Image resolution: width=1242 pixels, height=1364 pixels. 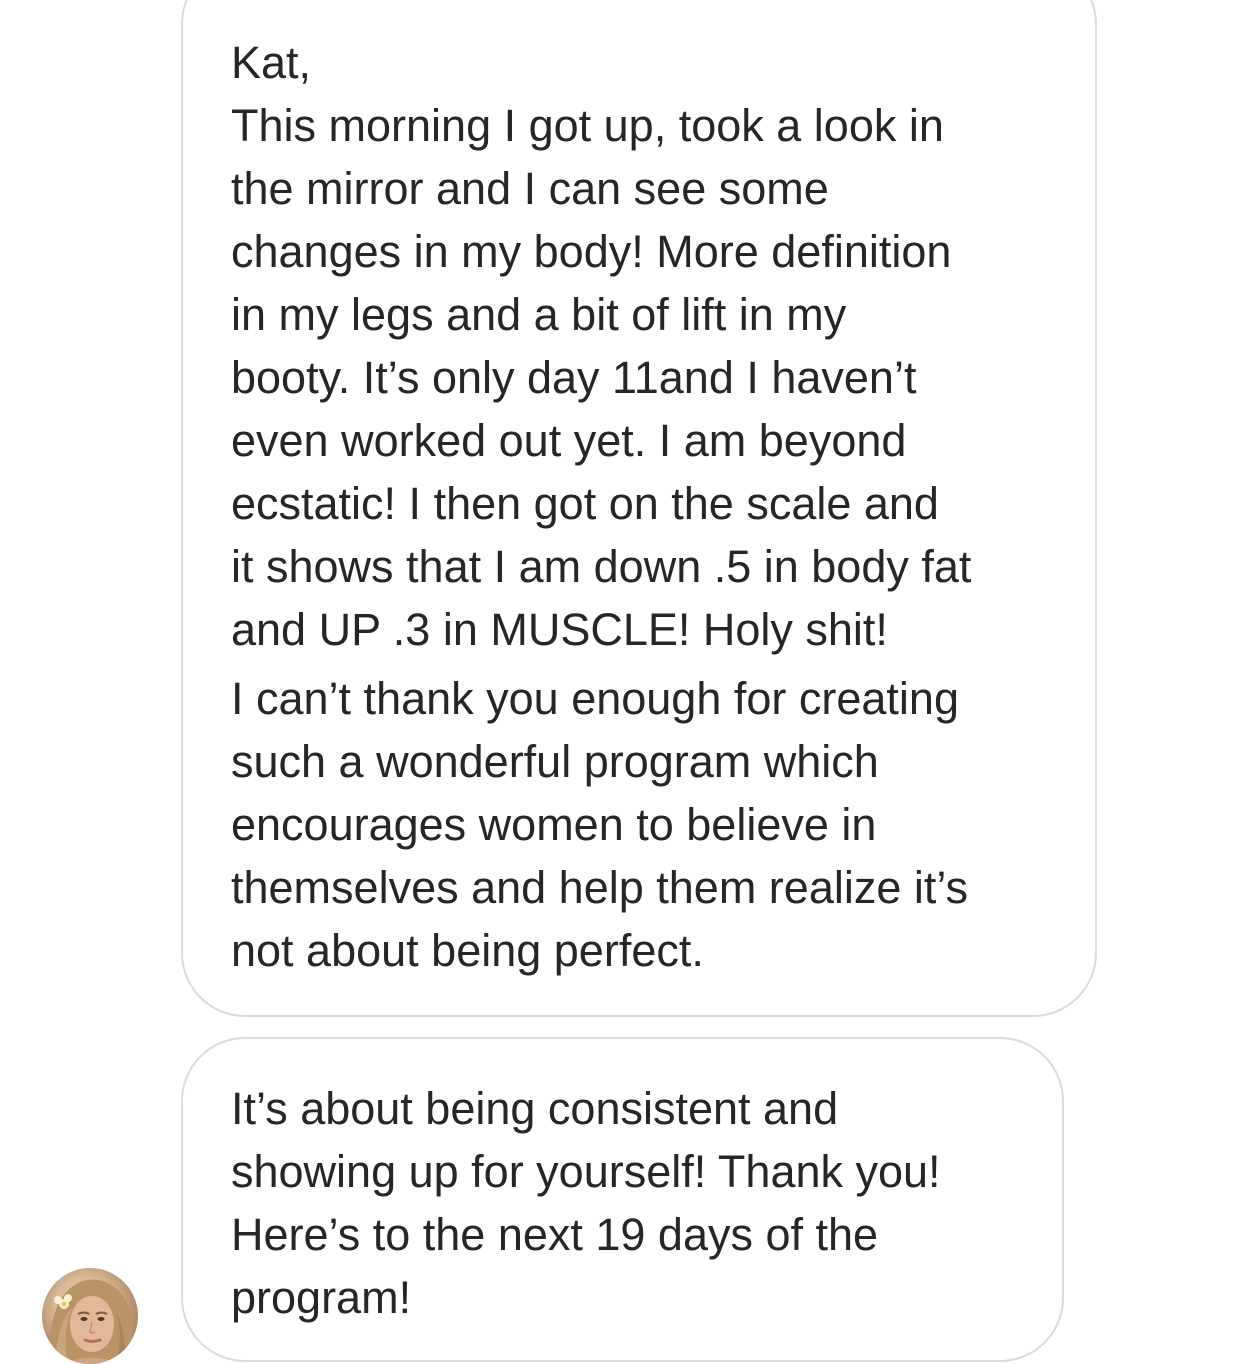 I want to click on message-line: ecstatic! I then got on the scale and, so click(x=585, y=503).